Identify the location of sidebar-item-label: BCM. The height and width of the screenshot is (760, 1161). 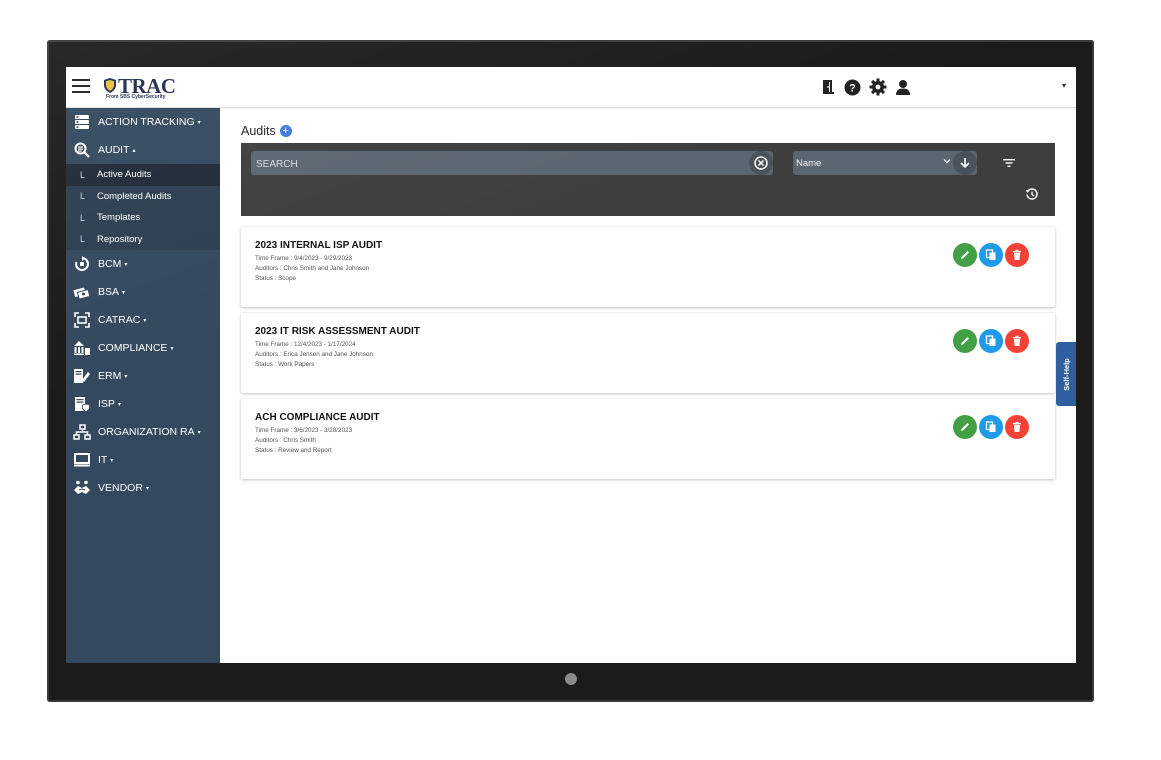
(110, 264).